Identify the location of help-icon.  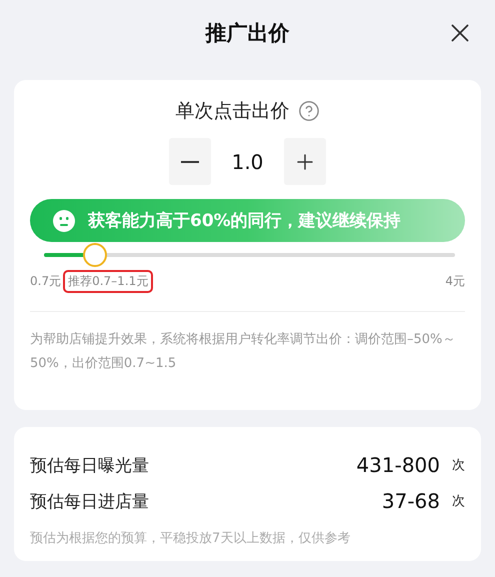
(309, 111).